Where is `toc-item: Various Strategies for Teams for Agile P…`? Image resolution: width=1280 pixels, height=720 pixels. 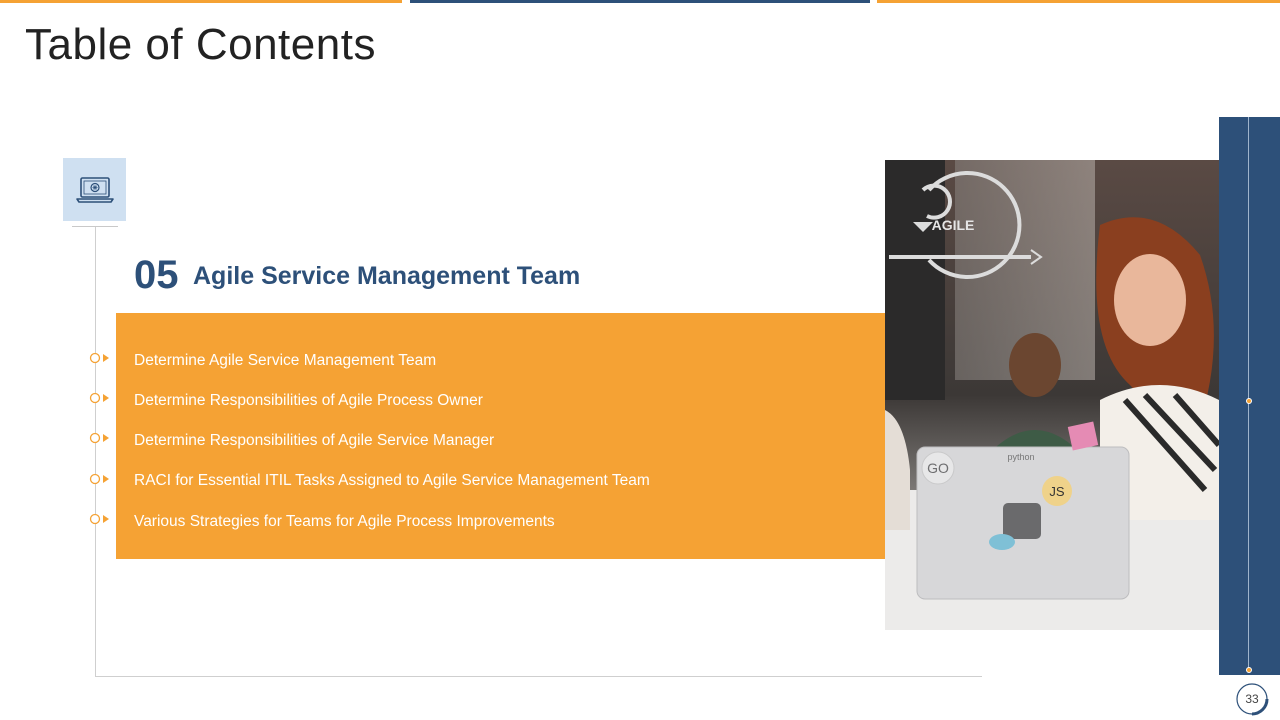
toc-item: Various Strategies for Teams for Agile P… is located at coordinates (344, 522).